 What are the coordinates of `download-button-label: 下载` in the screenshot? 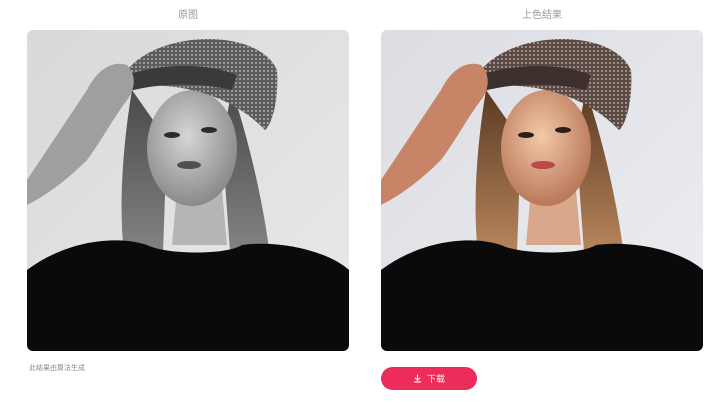 It's located at (435, 380).